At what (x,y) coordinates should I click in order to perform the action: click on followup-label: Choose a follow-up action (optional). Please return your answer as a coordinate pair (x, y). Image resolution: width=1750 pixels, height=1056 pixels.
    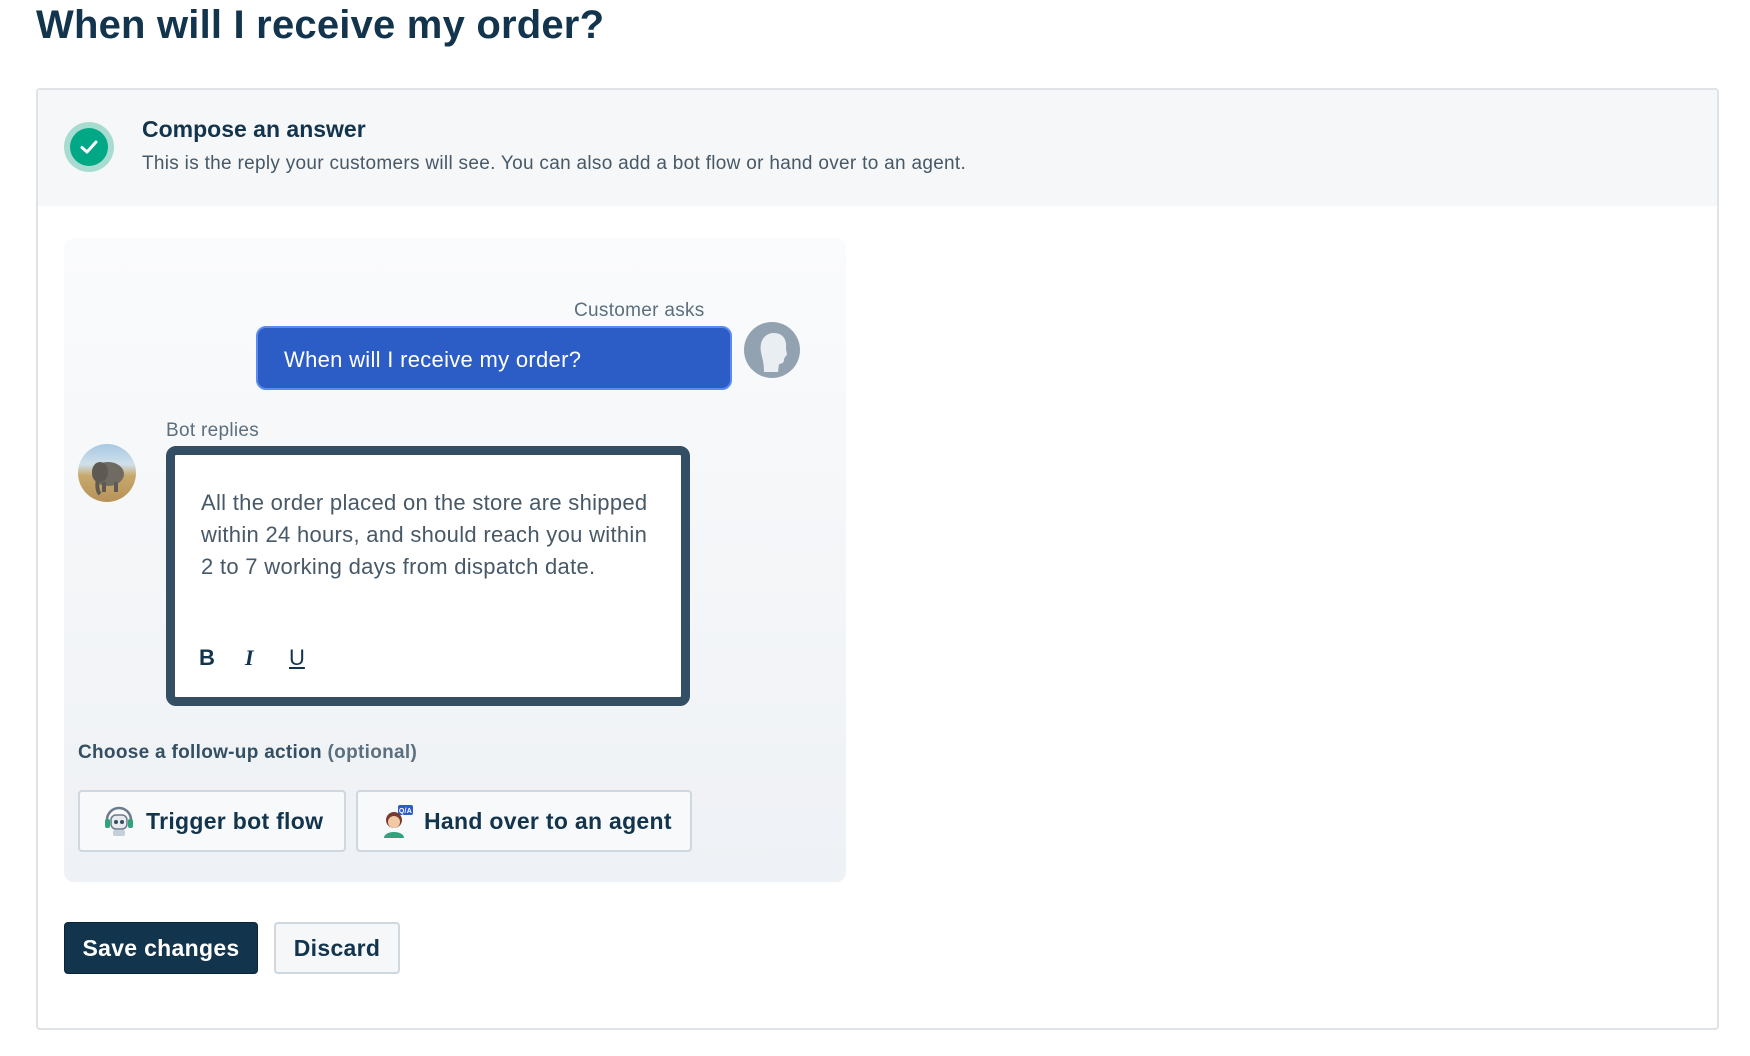
    Looking at the image, I should click on (248, 752).